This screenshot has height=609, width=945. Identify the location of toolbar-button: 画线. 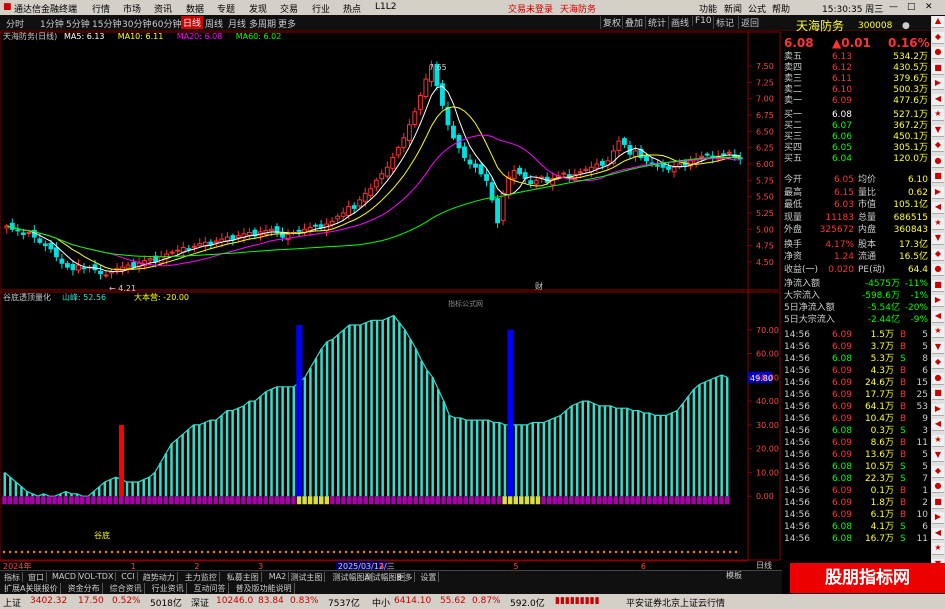
(678, 22).